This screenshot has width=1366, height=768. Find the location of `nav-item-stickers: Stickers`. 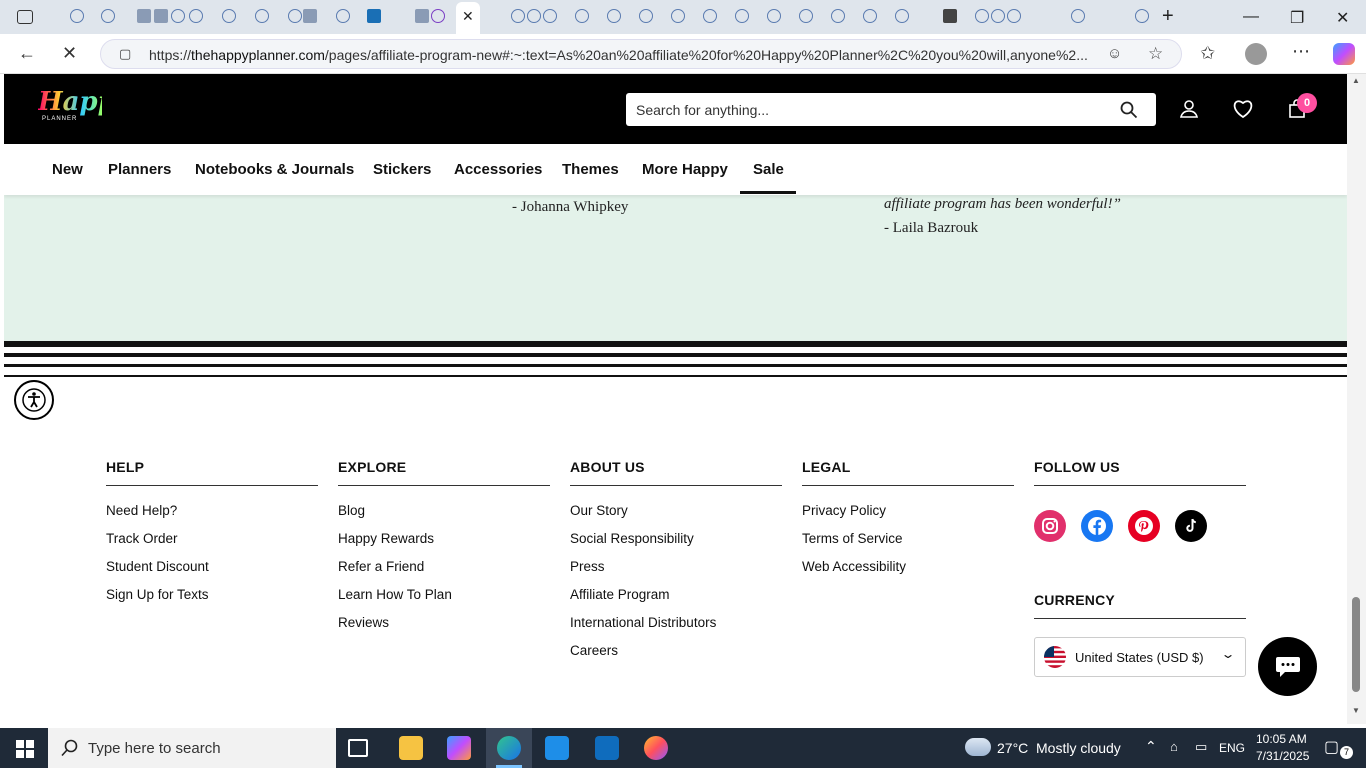

nav-item-stickers: Stickers is located at coordinates (402, 169).